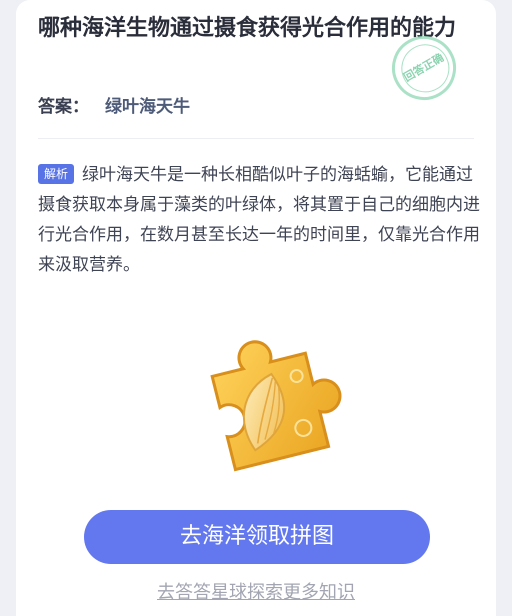 The height and width of the screenshot is (616, 512). I want to click on puzzle-piece-icon, so click(275, 401).